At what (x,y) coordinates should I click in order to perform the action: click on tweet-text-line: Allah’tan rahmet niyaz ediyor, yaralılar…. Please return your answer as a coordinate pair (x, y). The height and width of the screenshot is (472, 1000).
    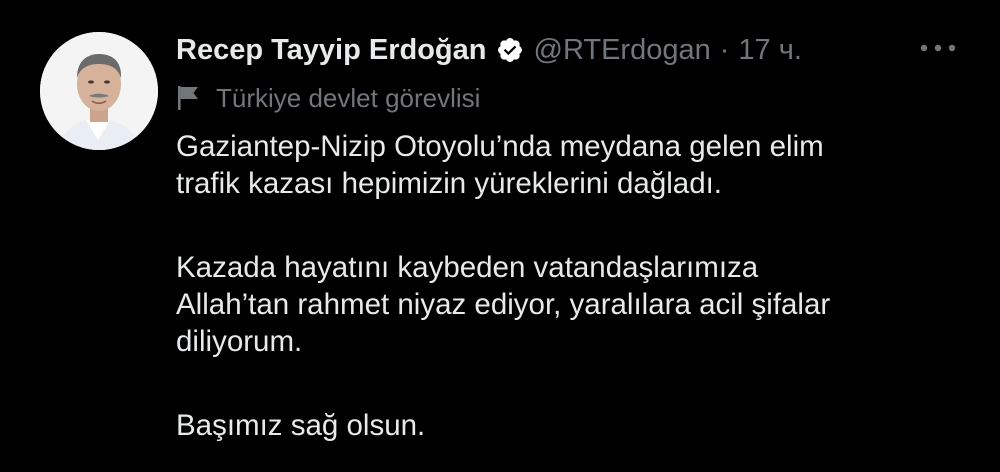
    Looking at the image, I should click on (503, 304).